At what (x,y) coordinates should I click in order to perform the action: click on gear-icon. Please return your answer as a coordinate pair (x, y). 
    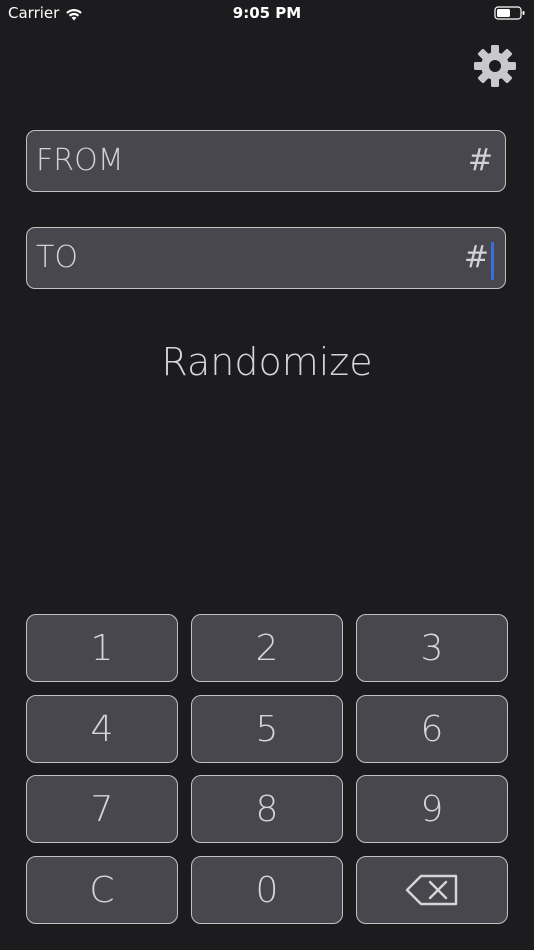
    Looking at the image, I should click on (495, 66).